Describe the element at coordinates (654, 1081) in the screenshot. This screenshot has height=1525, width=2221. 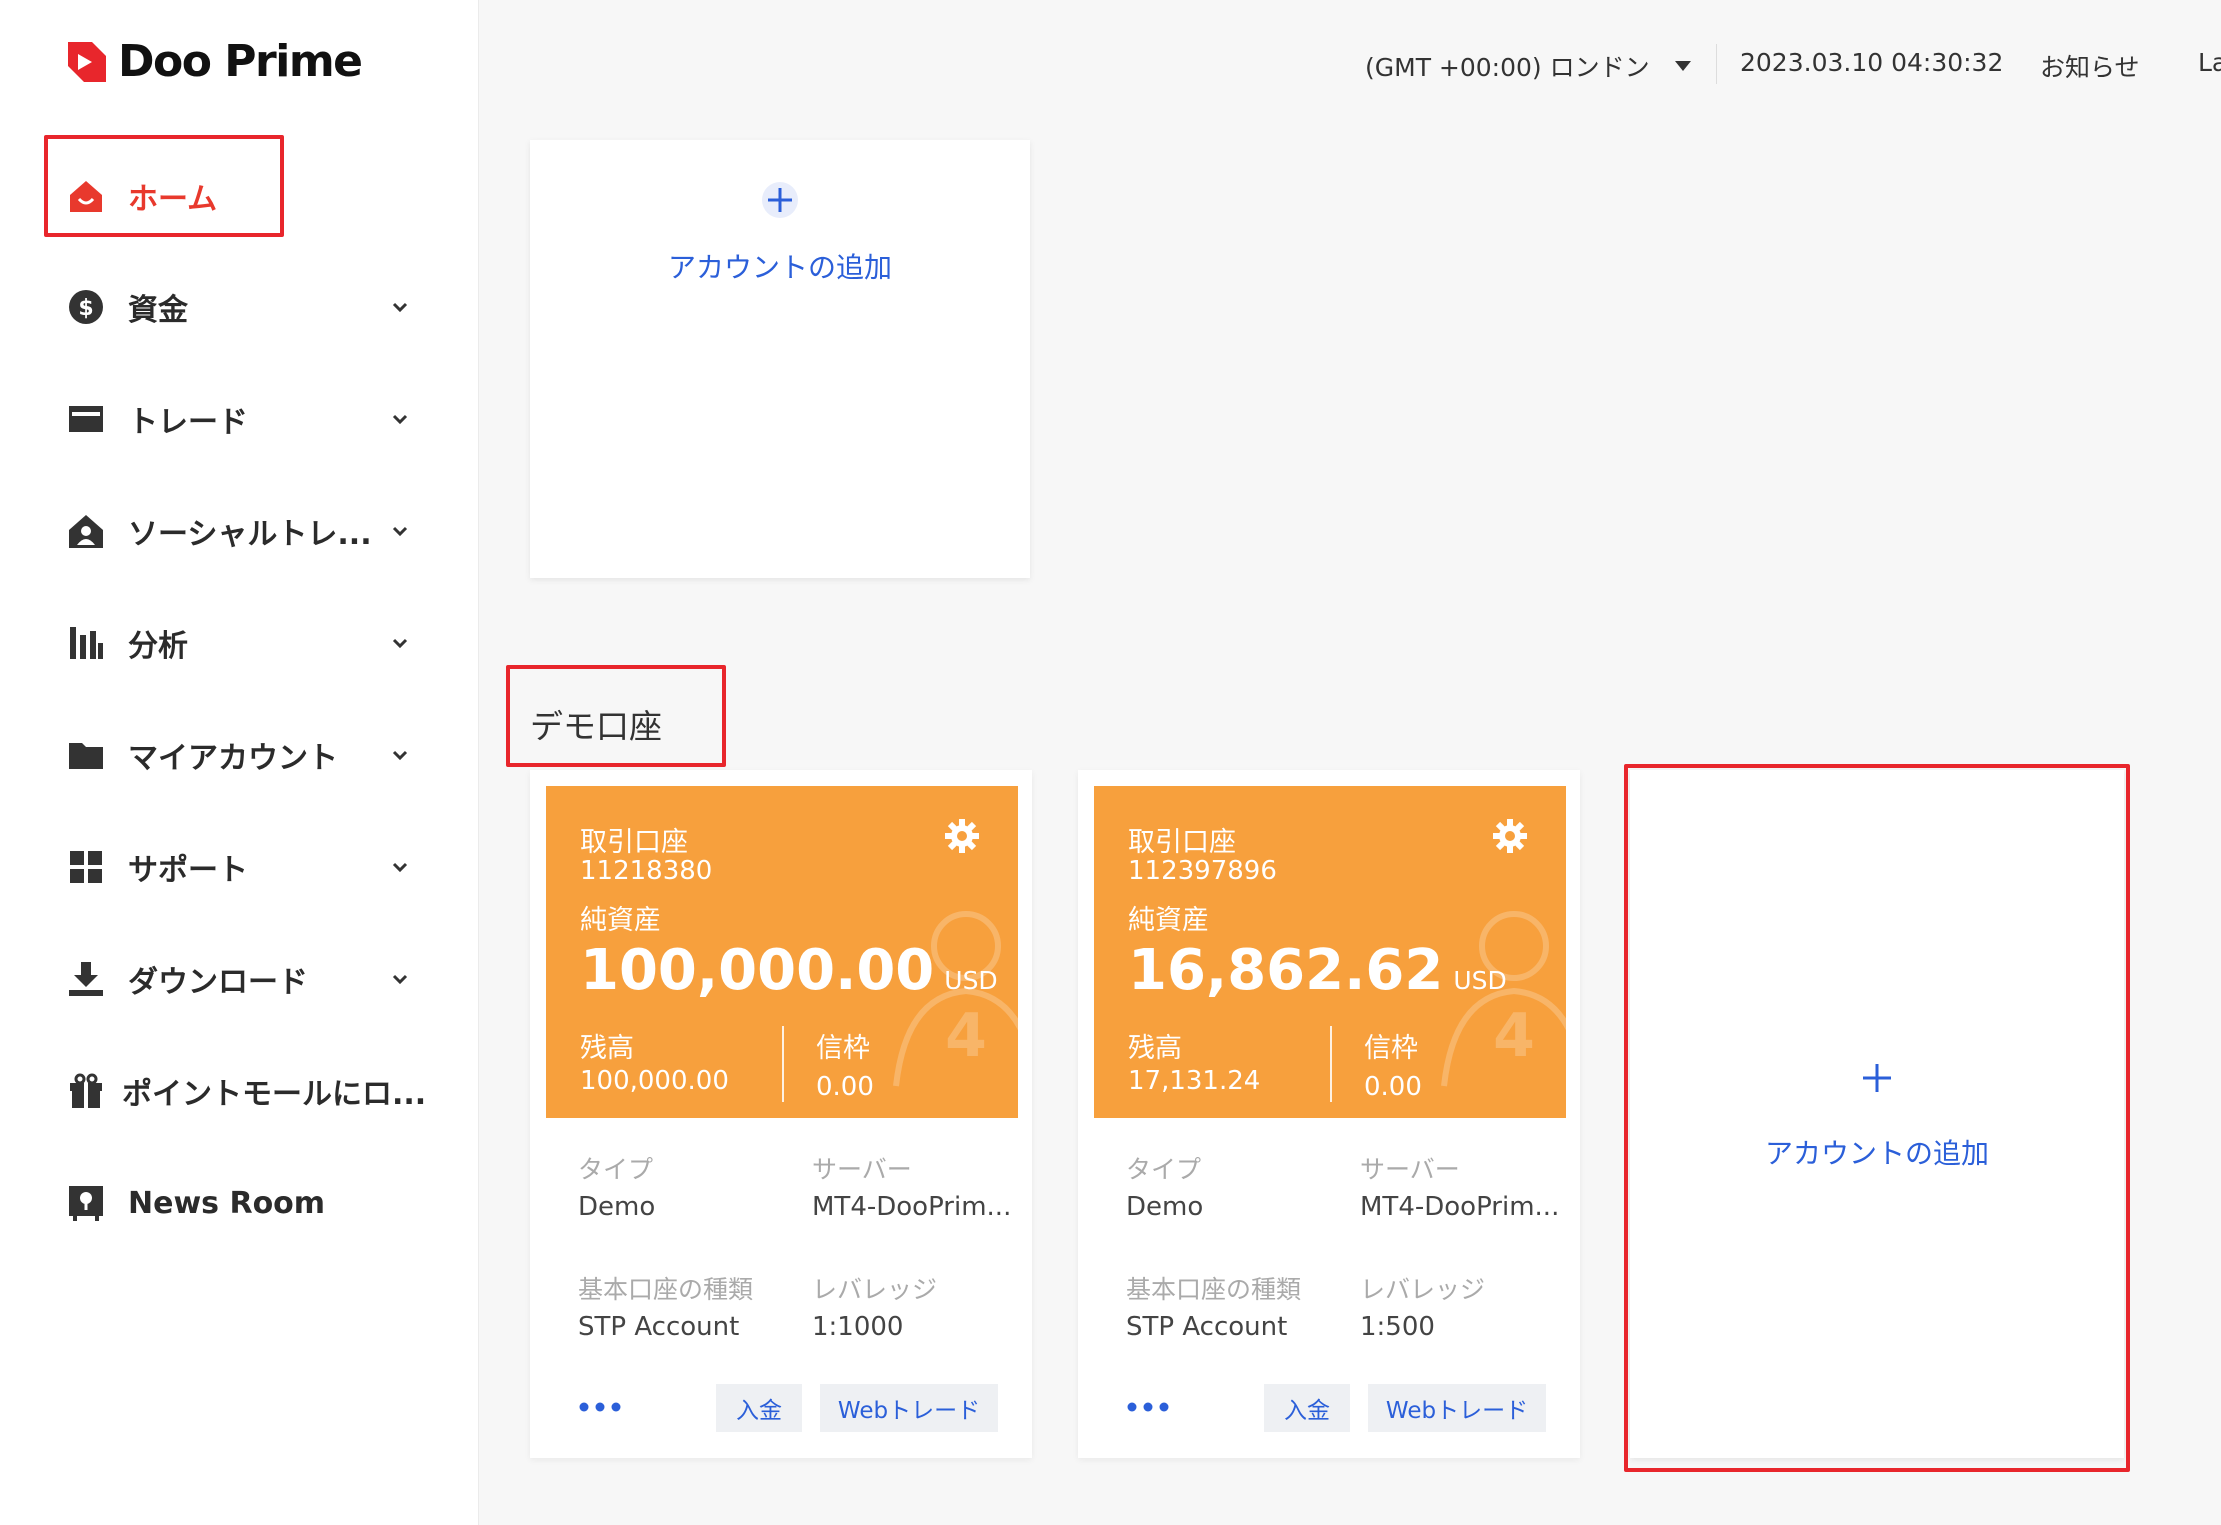
I see `balance-value: 100,000.00` at that location.